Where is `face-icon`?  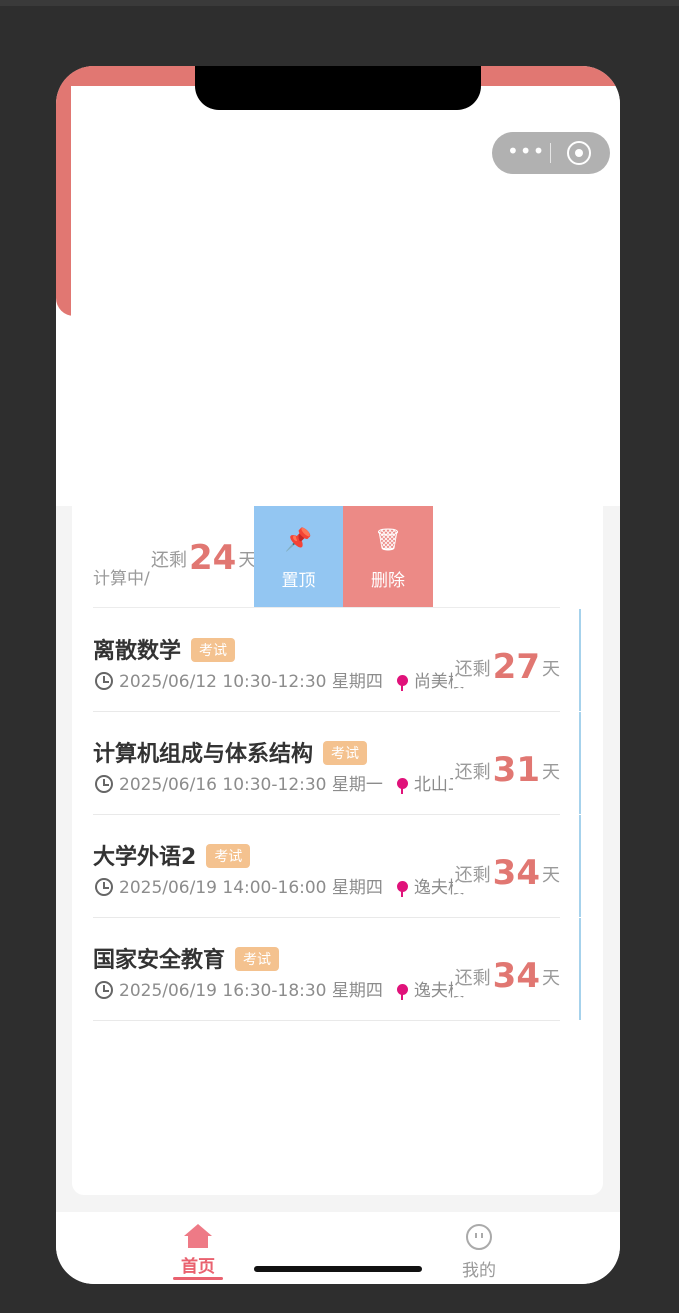
face-icon is located at coordinates (479, 1237).